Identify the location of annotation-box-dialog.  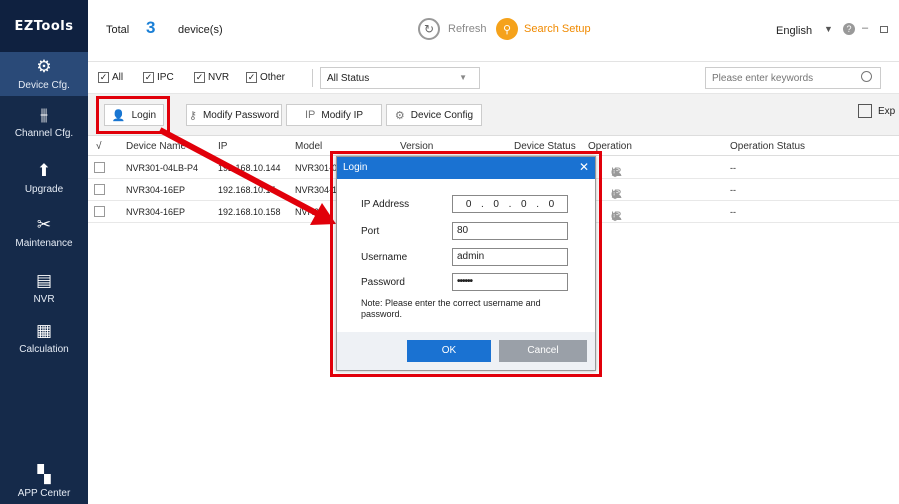
(466, 264).